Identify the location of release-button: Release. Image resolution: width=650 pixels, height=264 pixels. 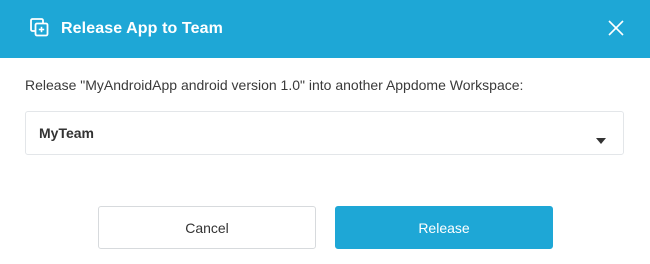
(444, 227).